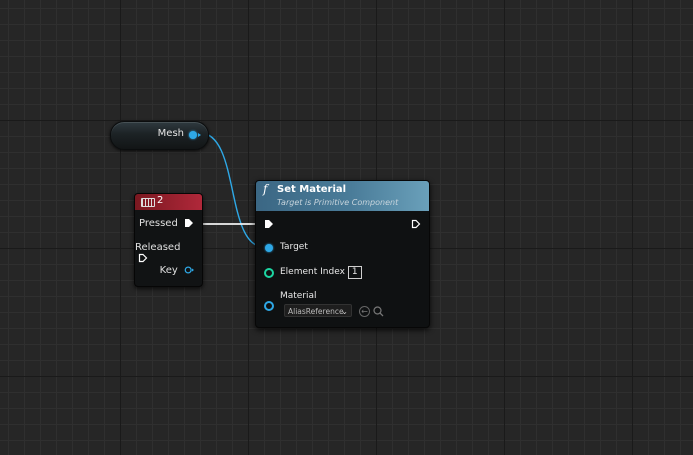 The height and width of the screenshot is (455, 693). I want to click on keyboard-icon, so click(148, 202).